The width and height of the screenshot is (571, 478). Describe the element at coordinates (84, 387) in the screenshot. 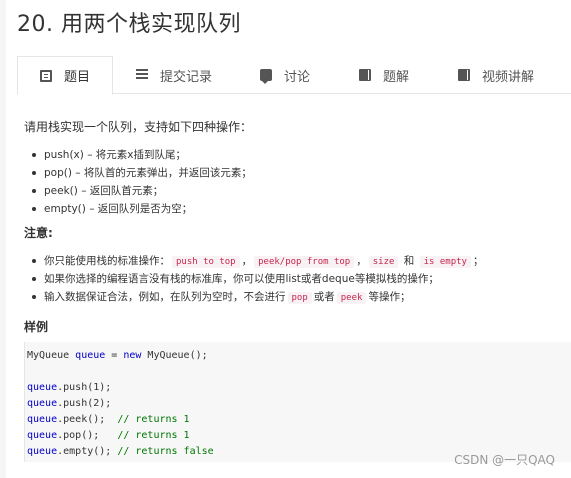

I see `code-token: .push(1);` at that location.